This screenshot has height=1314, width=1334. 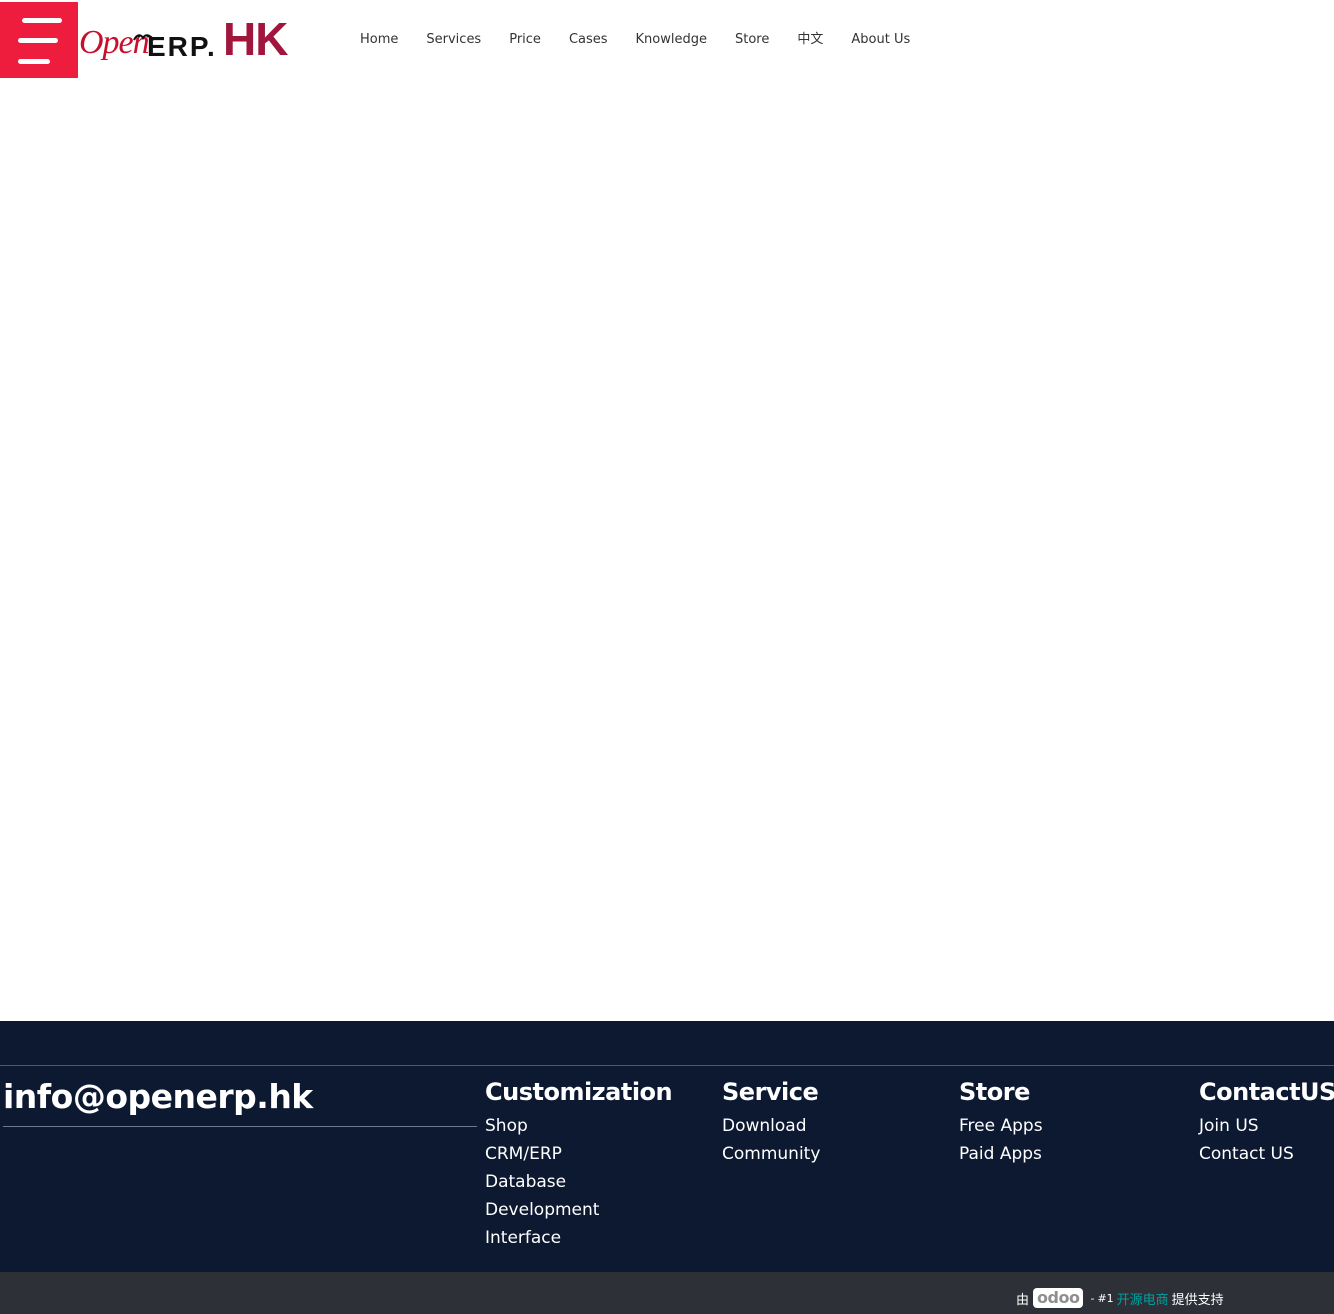 What do you see at coordinates (255, 39) in the screenshot?
I see `logo-hk-text: HK` at bounding box center [255, 39].